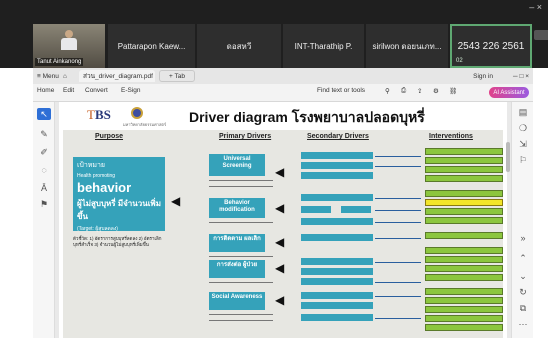 The image size is (548, 348). Describe the element at coordinates (508, 157) in the screenshot. I see `scrollbar` at that location.